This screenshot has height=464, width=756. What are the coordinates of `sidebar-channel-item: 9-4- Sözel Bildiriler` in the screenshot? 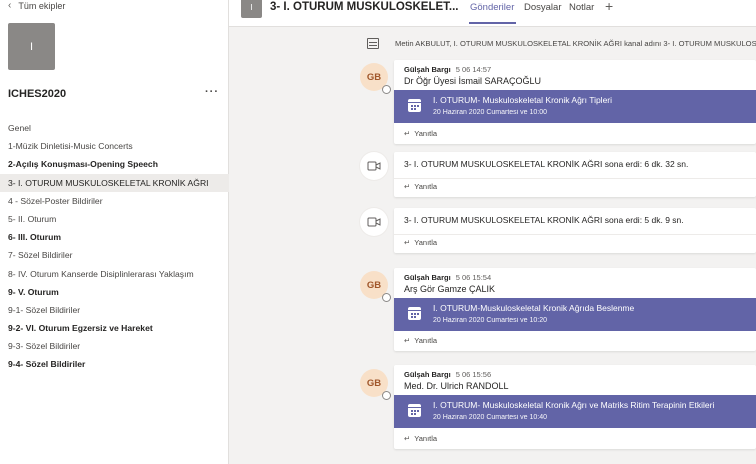 It's located at (114, 364).